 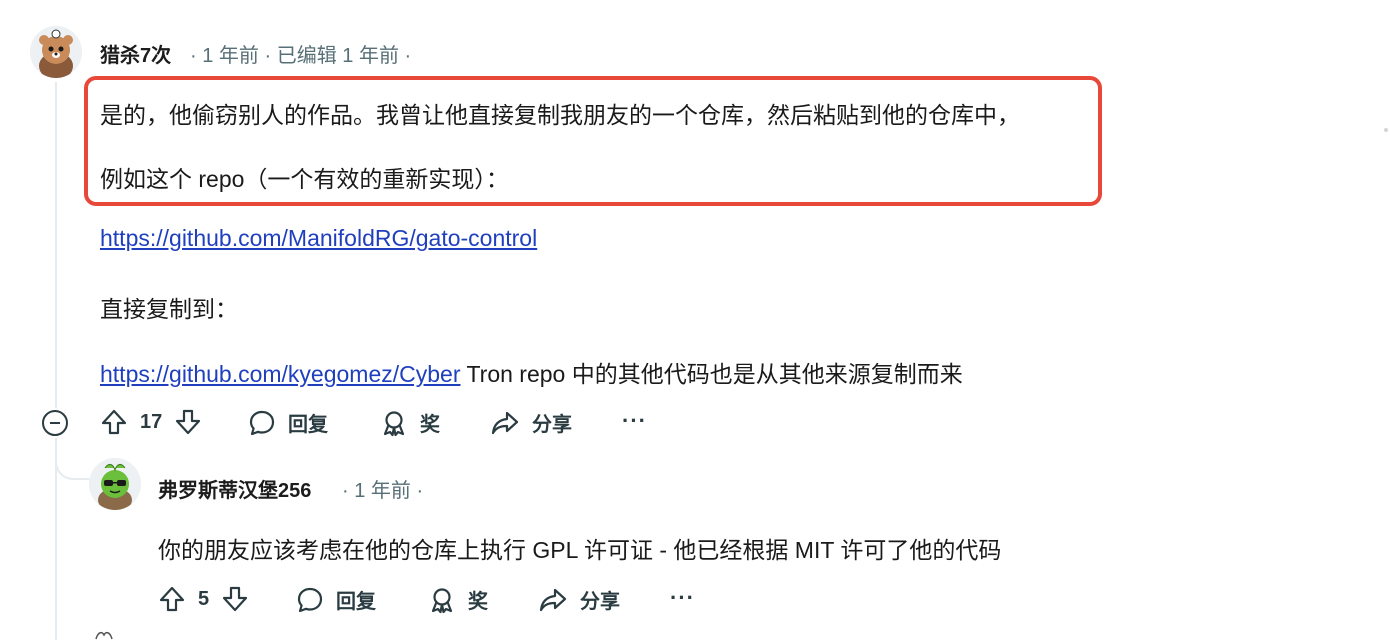 What do you see at coordinates (135, 53) in the screenshot?
I see `comment-username: 猎杀7次` at bounding box center [135, 53].